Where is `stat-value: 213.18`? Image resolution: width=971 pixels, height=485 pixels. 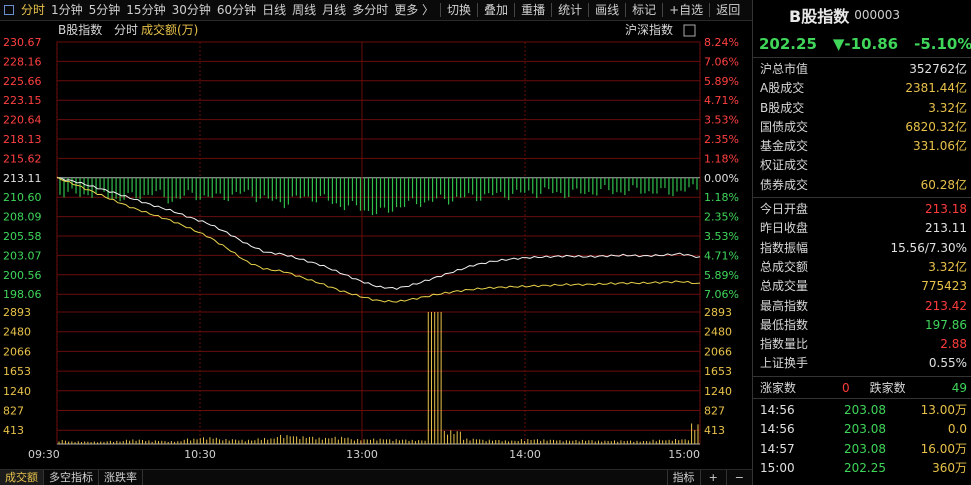
stat-value: 213.18 is located at coordinates (946, 209).